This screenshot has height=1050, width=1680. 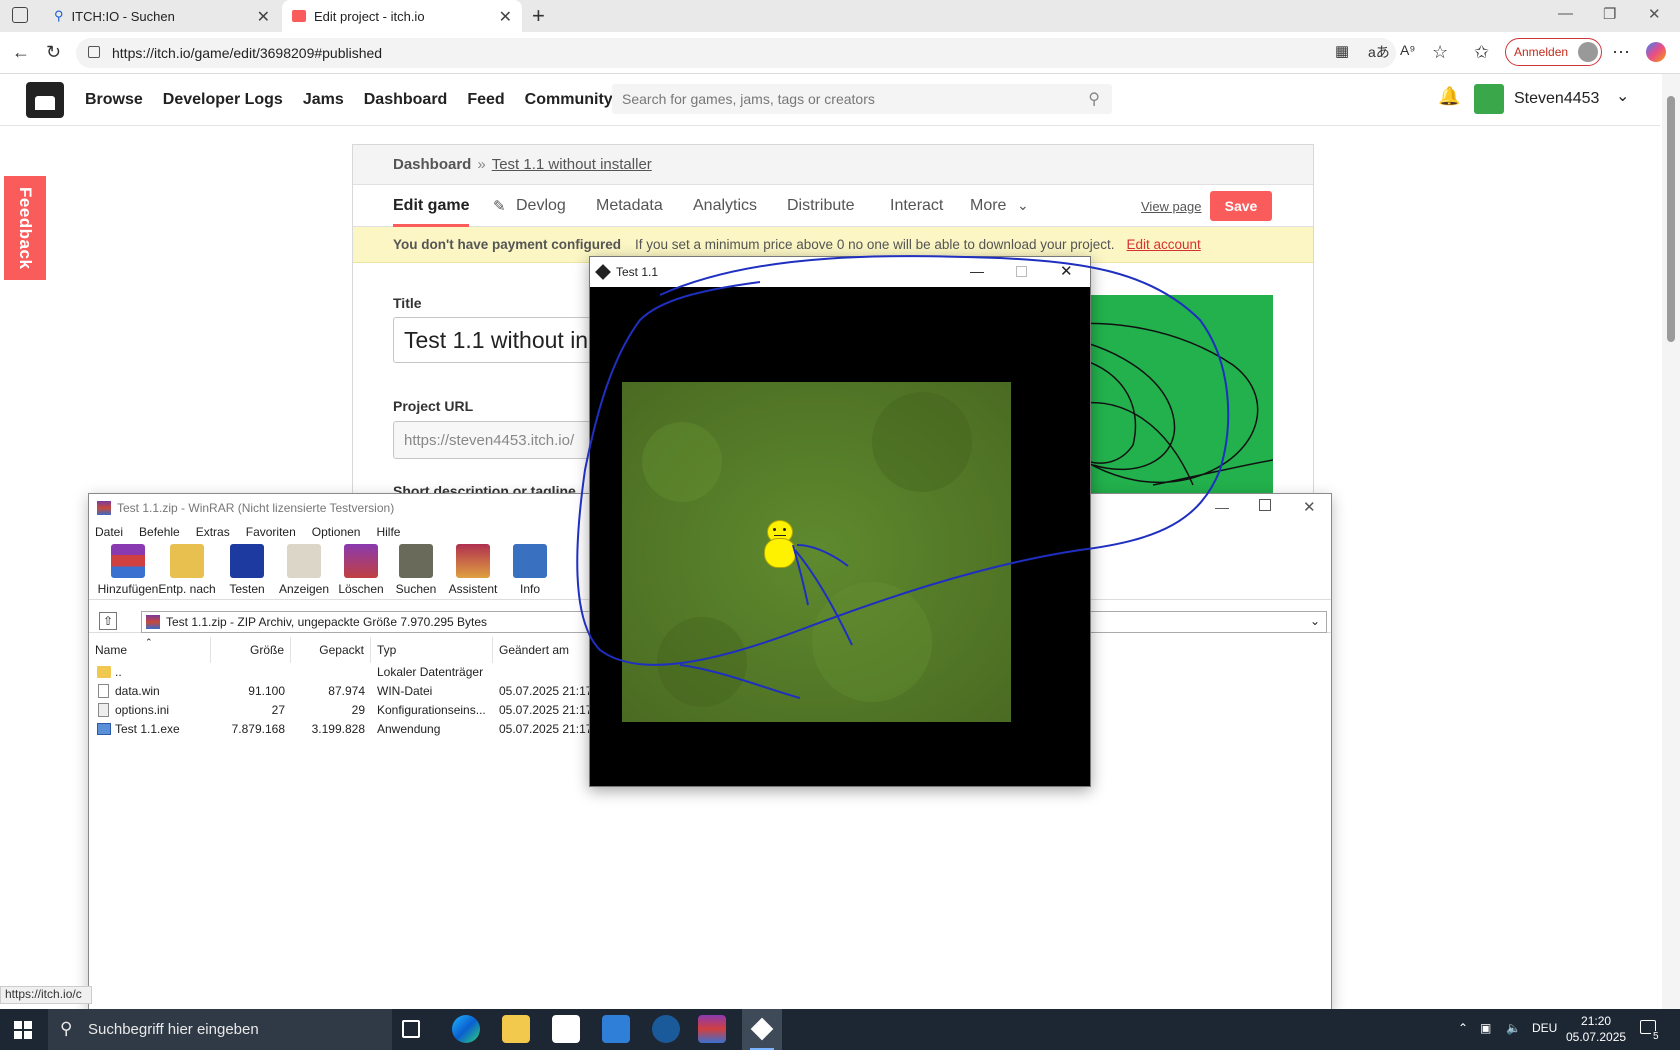 I want to click on keyboard-language: DEU, so click(x=1544, y=1028).